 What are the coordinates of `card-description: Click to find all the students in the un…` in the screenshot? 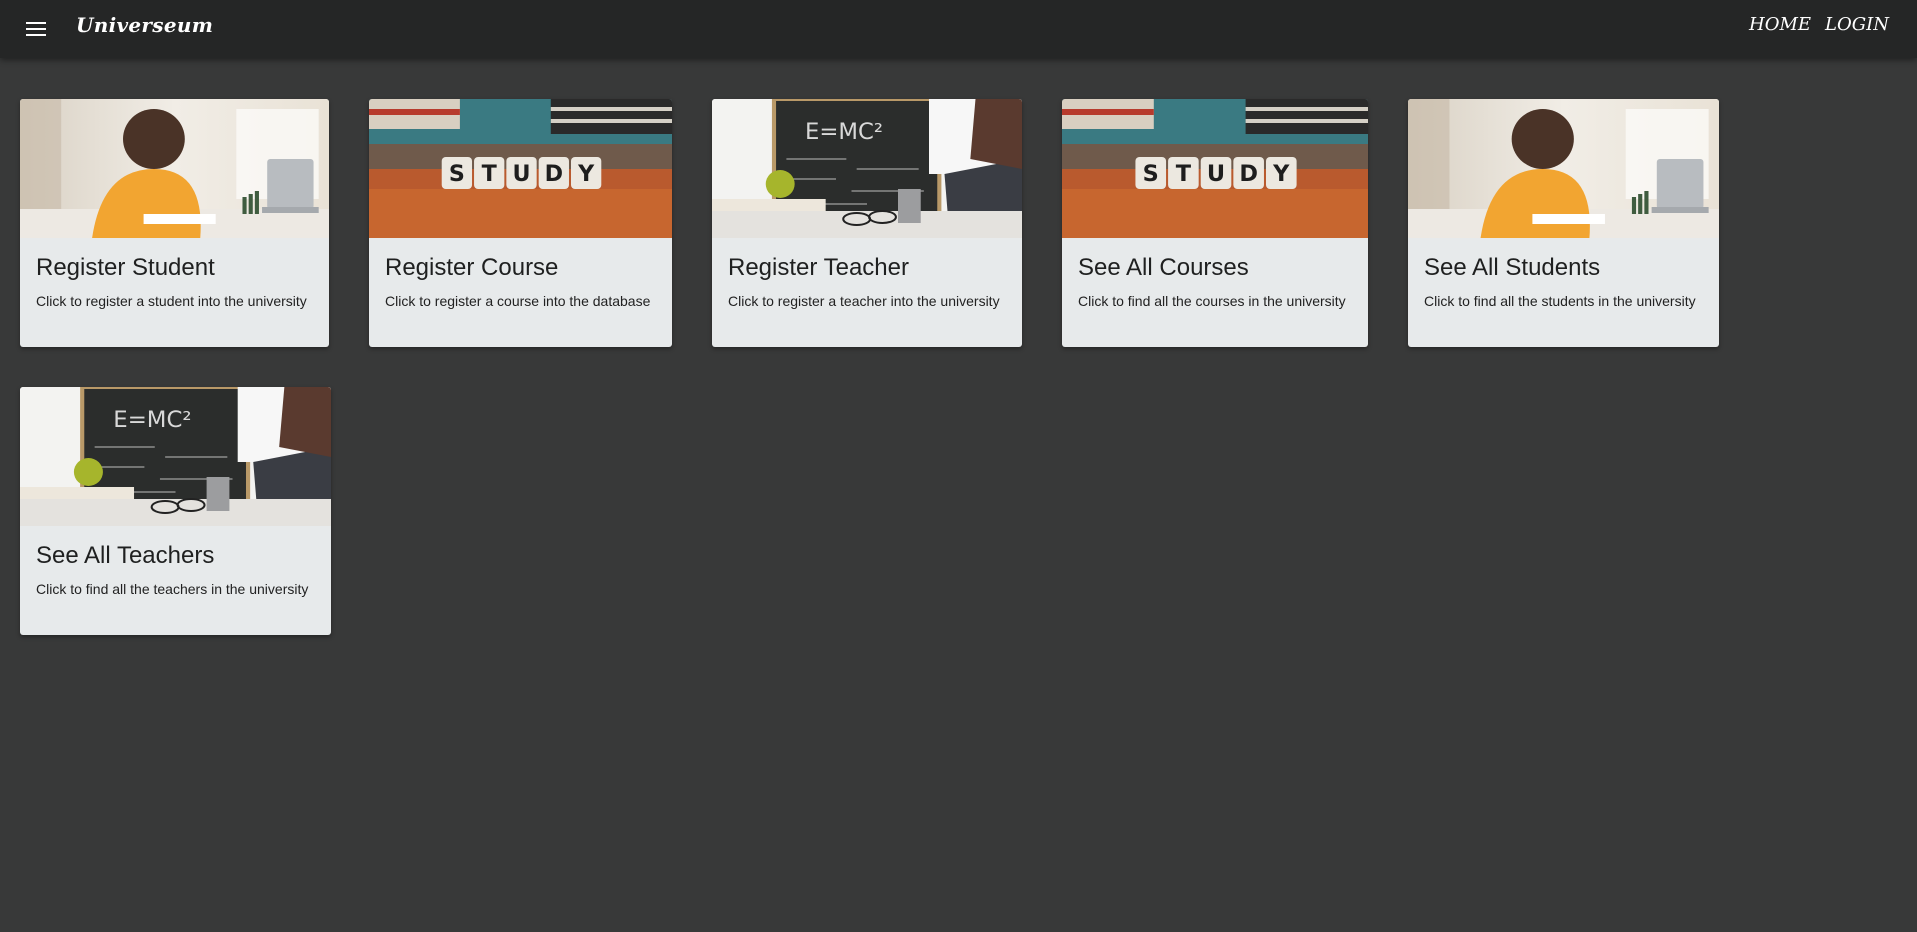 It's located at (1560, 301).